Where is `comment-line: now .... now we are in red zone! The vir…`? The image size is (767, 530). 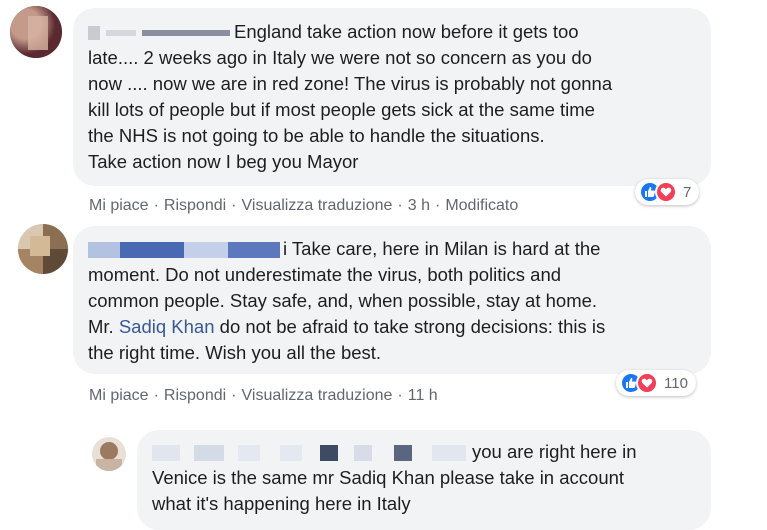 comment-line: now .... now we are in red zone! The vir… is located at coordinates (350, 83).